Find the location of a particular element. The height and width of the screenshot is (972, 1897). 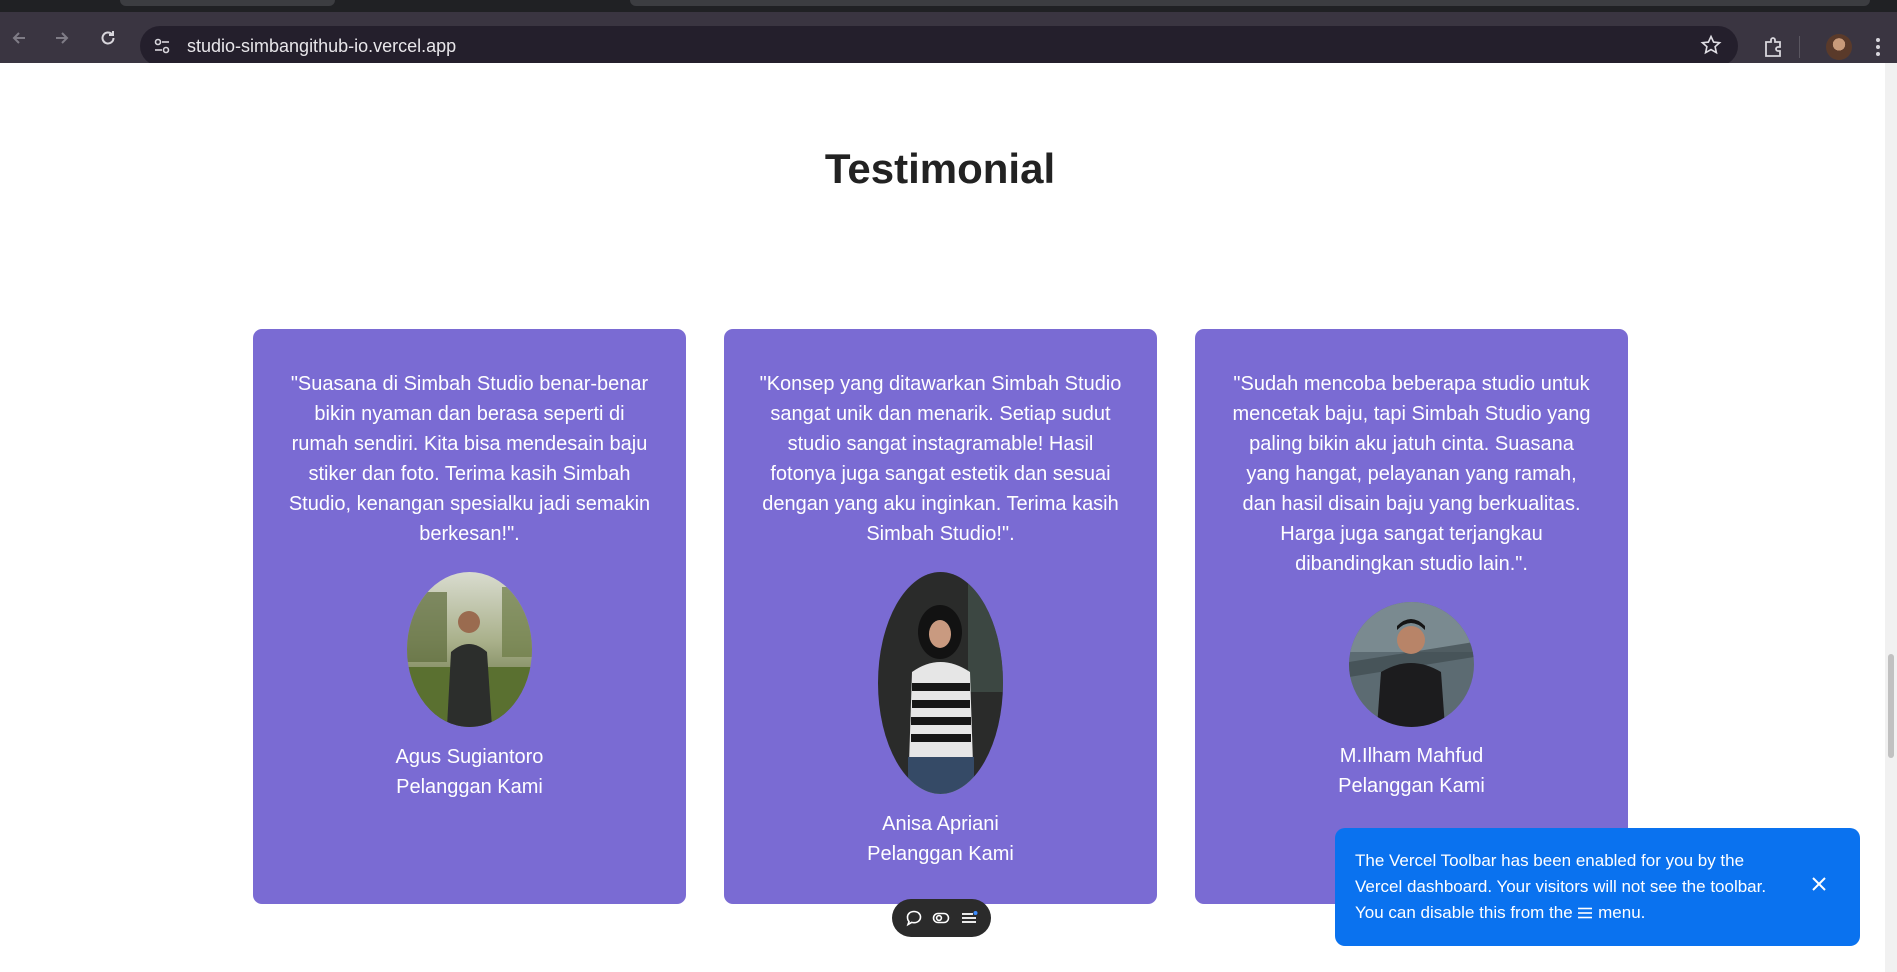

tab-strip is located at coordinates (948, 6).